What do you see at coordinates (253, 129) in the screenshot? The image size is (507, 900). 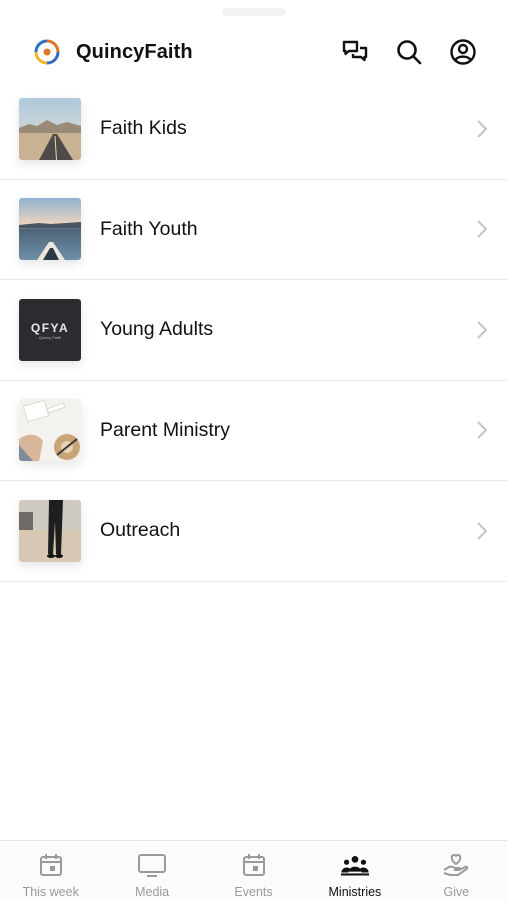 I see `ministry-item-faith-kids: Faith Kids` at bounding box center [253, 129].